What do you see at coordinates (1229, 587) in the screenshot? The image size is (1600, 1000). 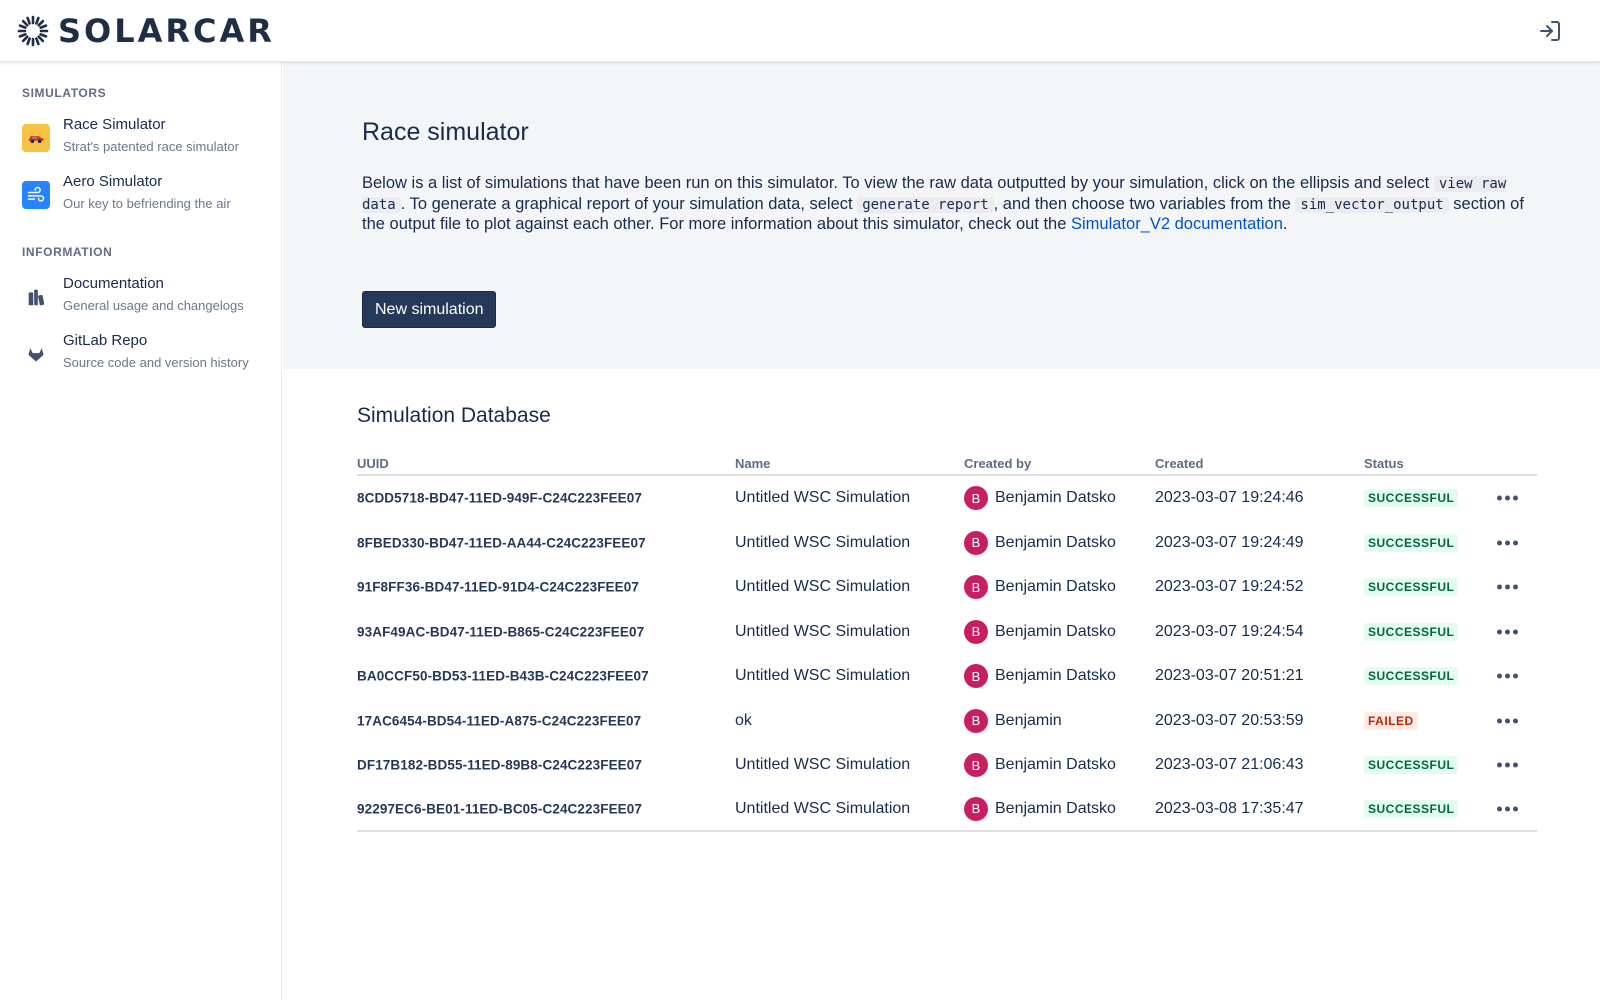 I see `cell-created: 2023-03-07 19:24:52` at bounding box center [1229, 587].